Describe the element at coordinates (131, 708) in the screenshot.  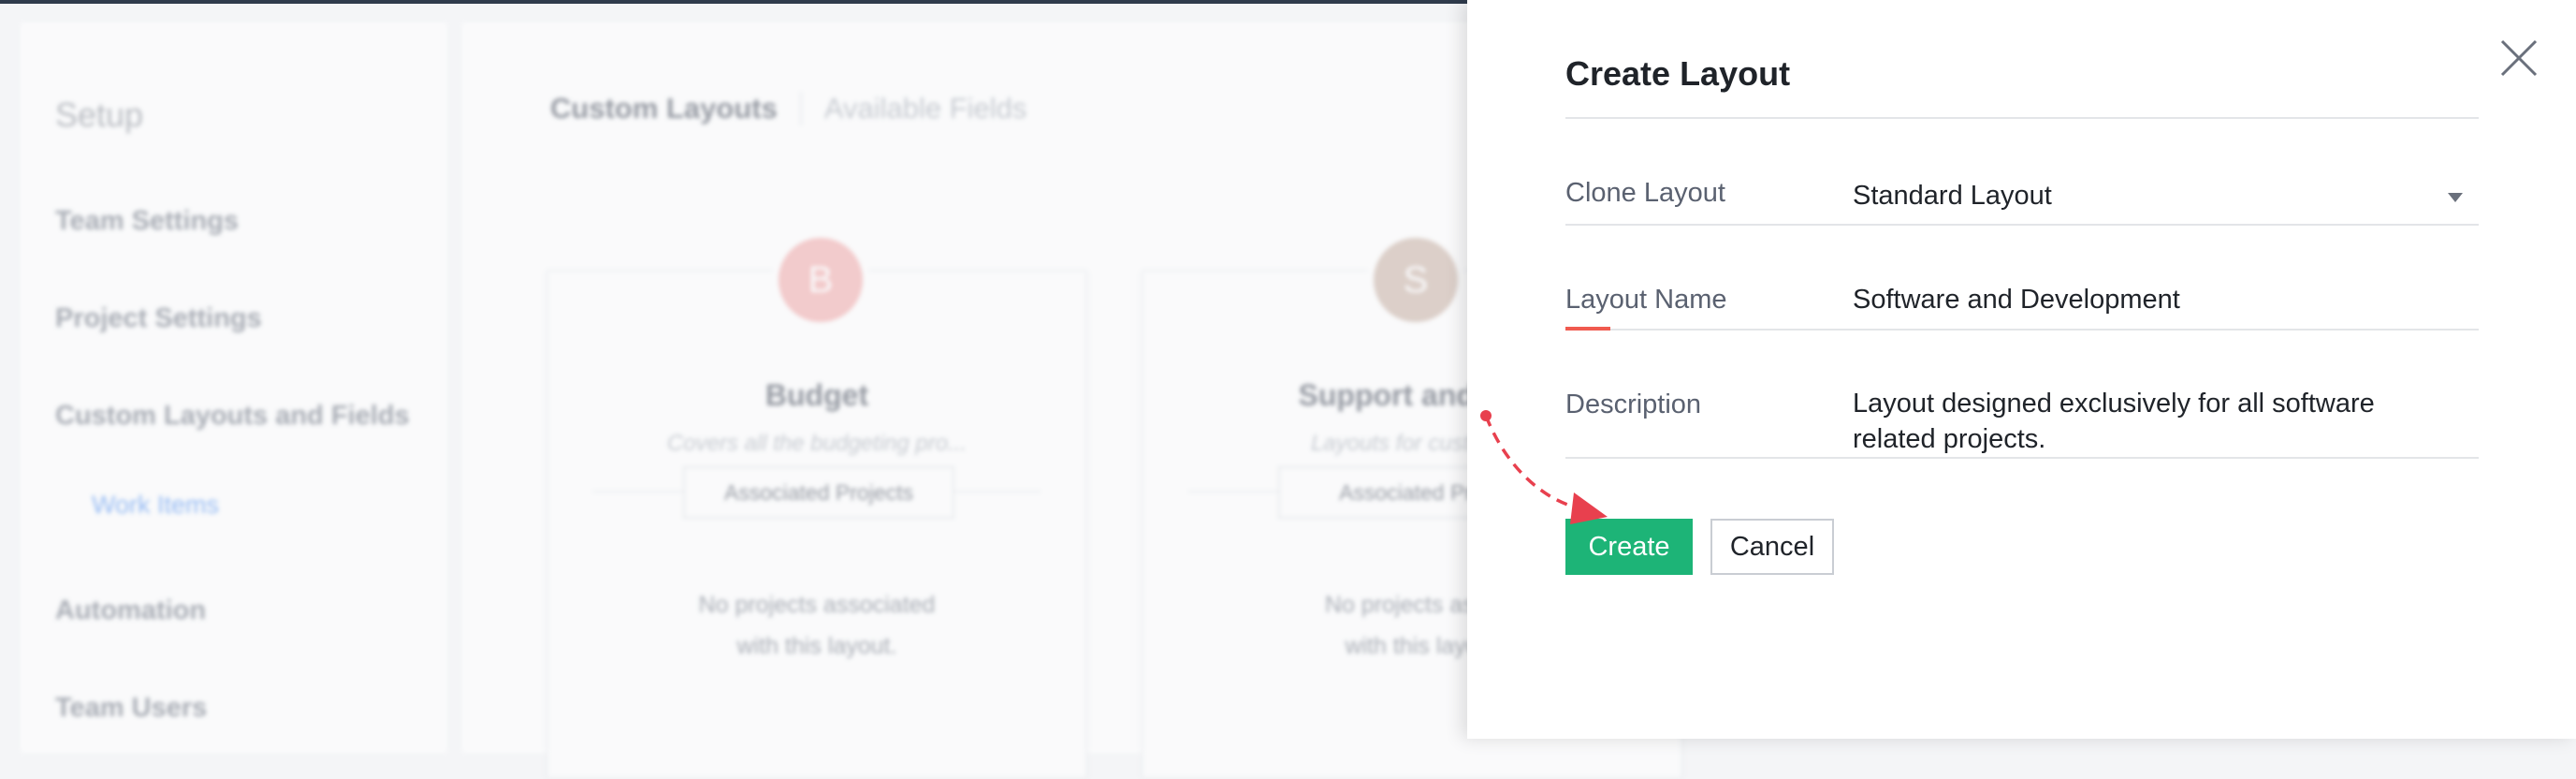
I see `sidebar-item-team-users: Team Users` at that location.